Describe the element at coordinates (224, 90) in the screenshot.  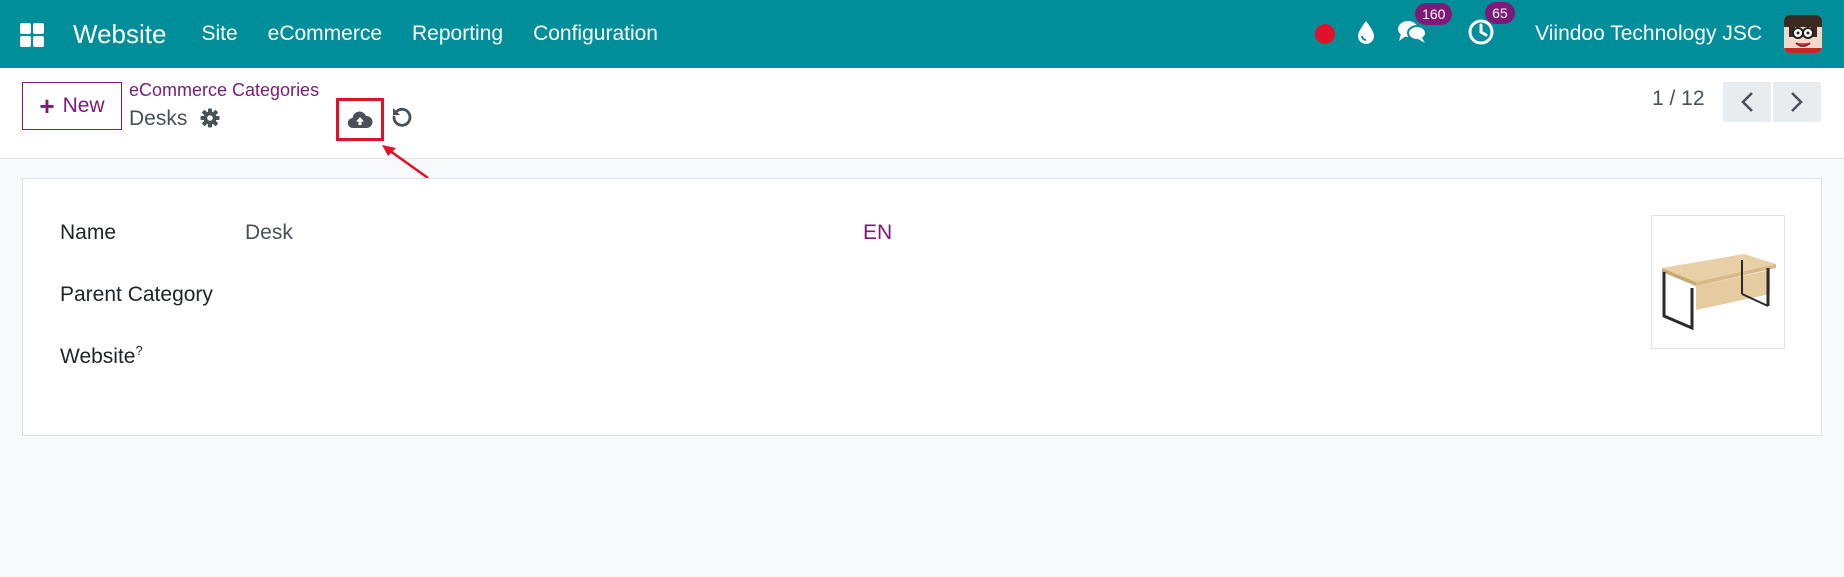
I see `breadcrumb-parent-link: eCommerce Categories` at that location.